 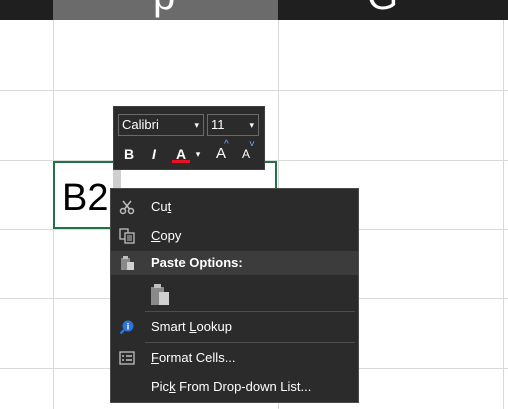 What do you see at coordinates (221, 152) in the screenshot?
I see `grow-font-button: A ^` at bounding box center [221, 152].